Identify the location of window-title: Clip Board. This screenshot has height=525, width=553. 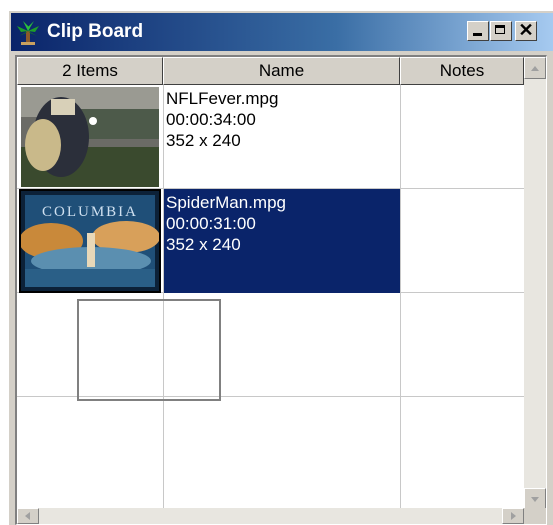
(95, 31).